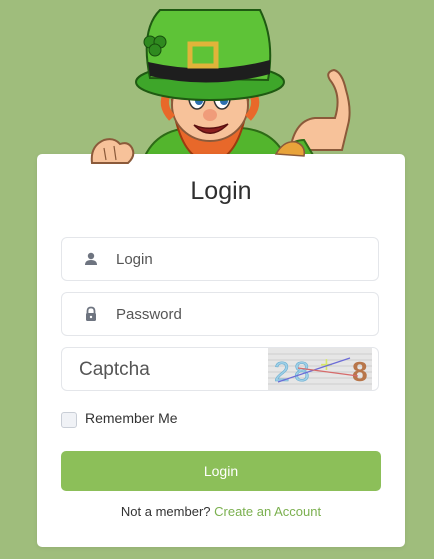 This screenshot has height=559, width=434. I want to click on login-placeholder: Login, so click(134, 259).